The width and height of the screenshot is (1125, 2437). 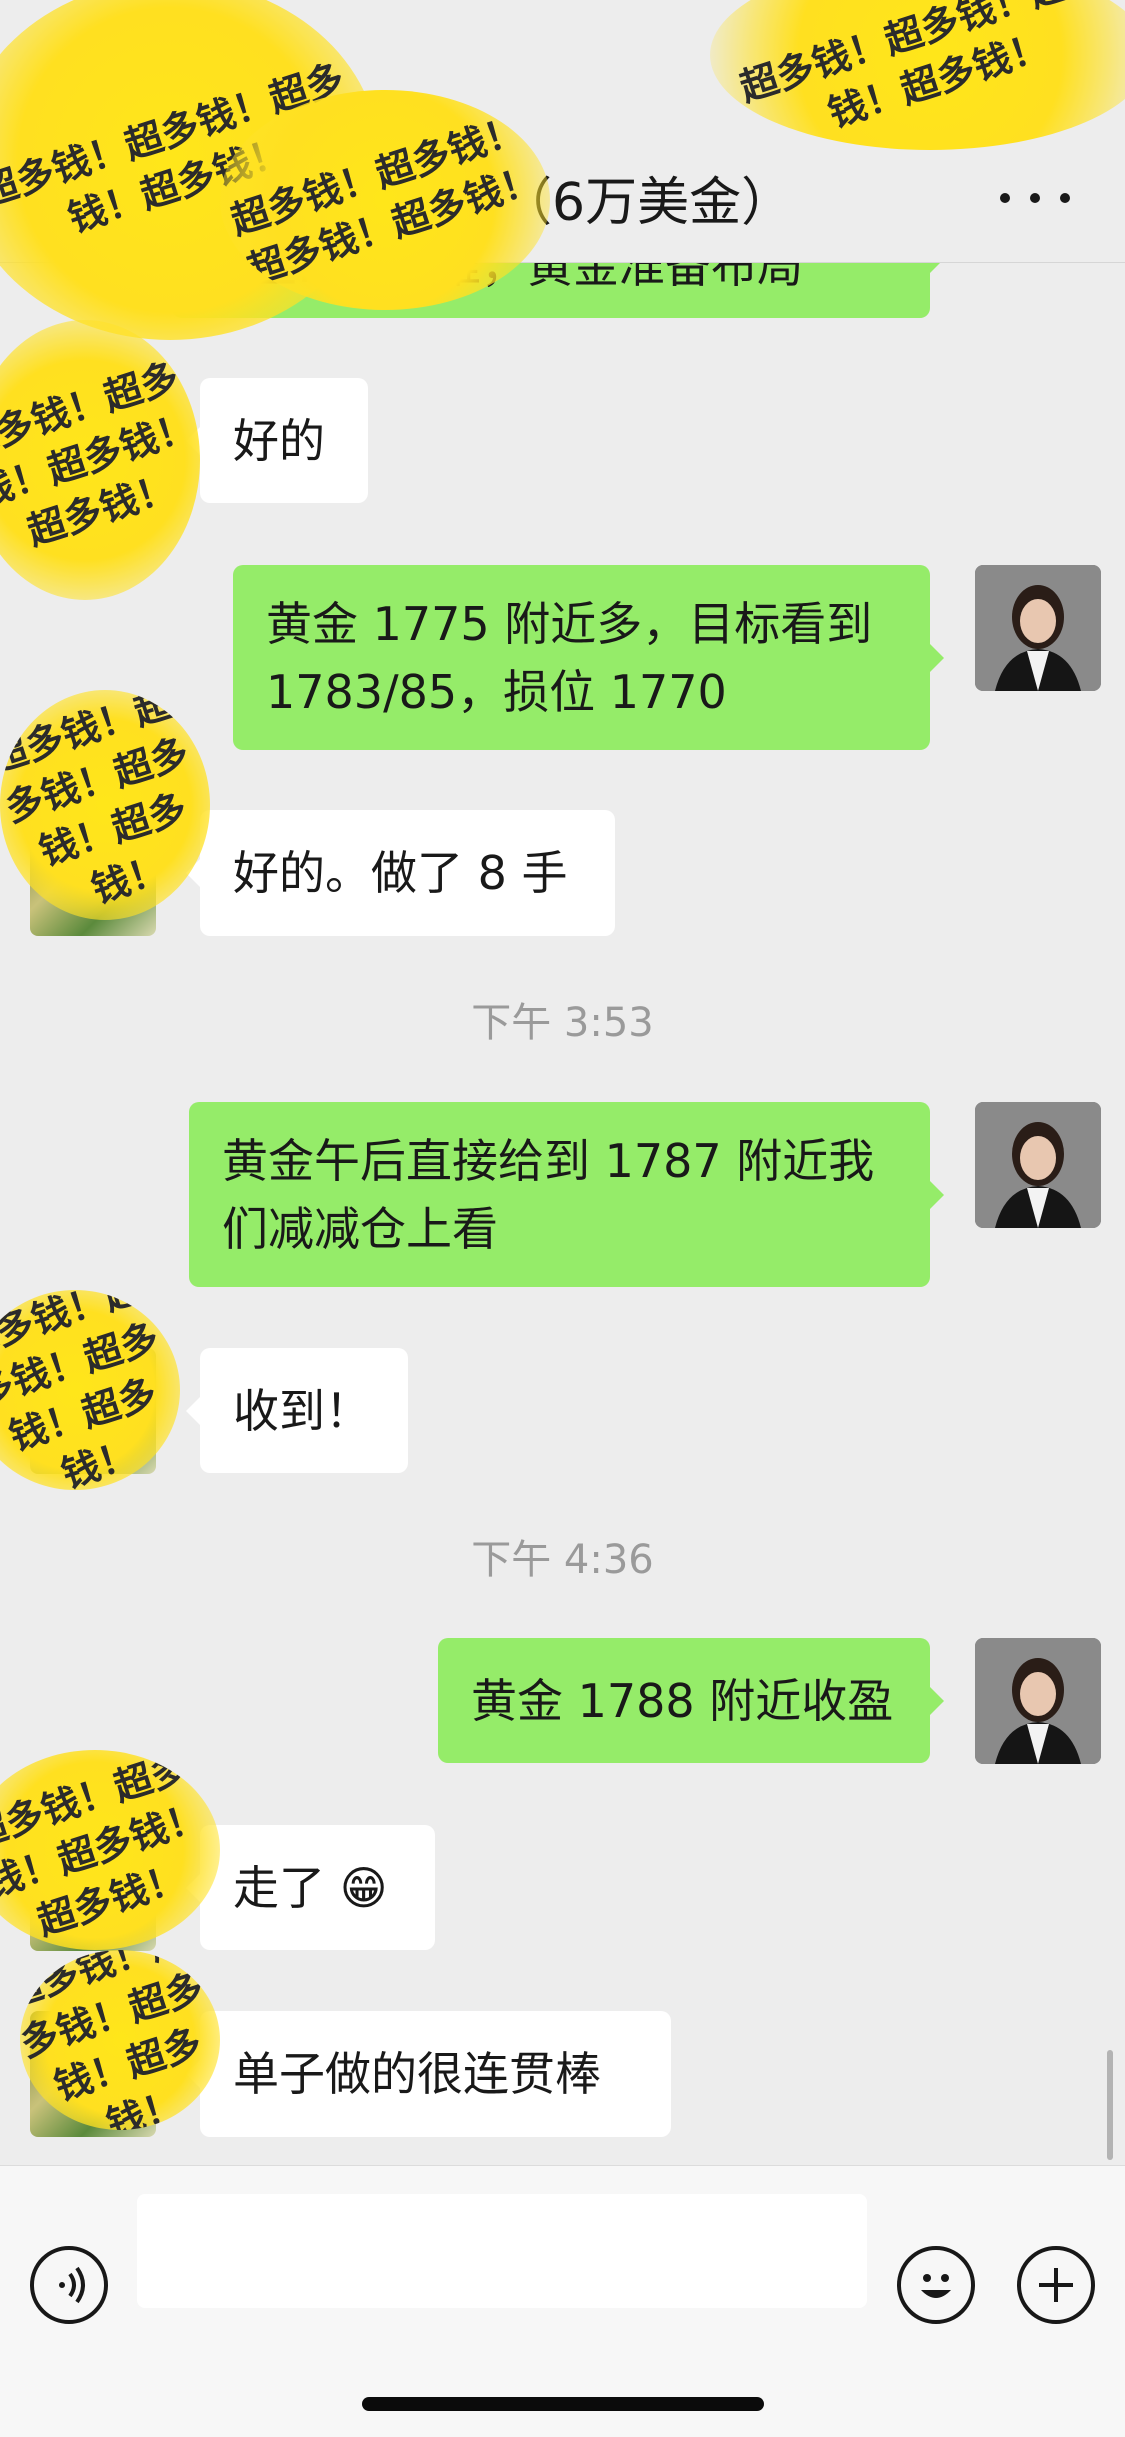 I want to click on message-bubble-incoming: 好的, so click(x=277, y=440).